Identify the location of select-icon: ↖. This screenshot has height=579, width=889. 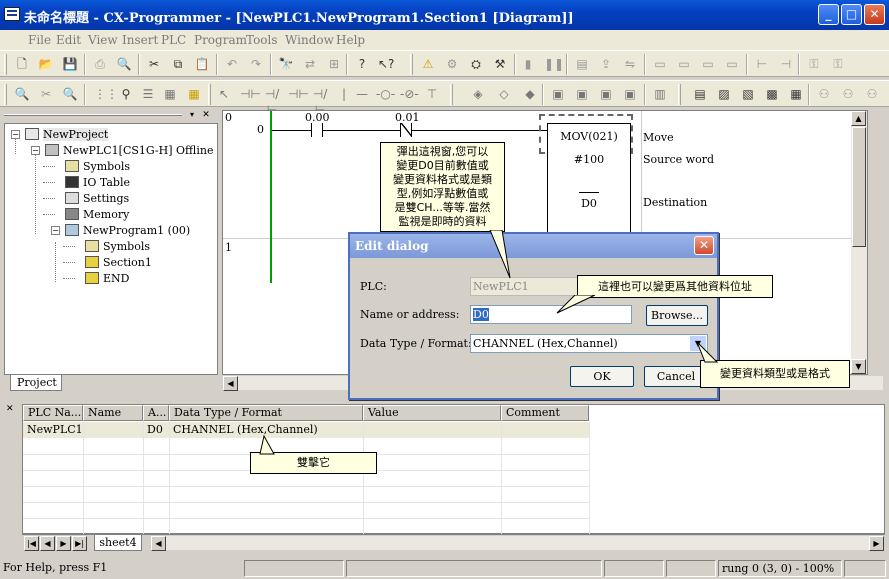
(224, 94).